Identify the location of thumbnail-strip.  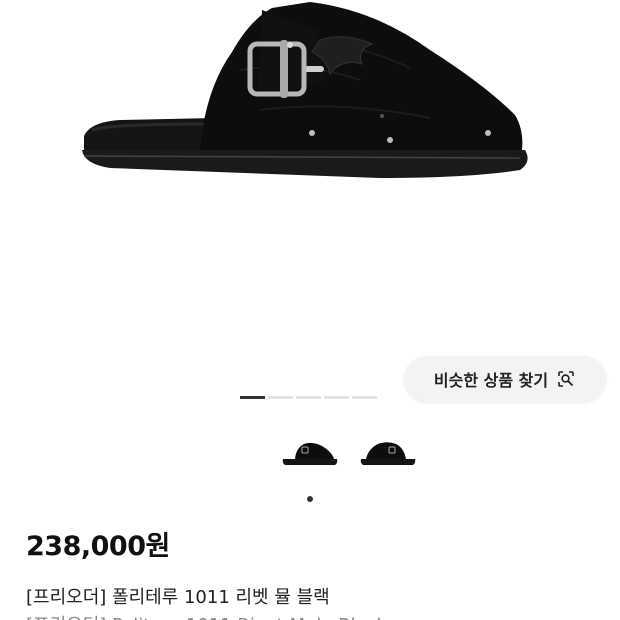
(310, 455).